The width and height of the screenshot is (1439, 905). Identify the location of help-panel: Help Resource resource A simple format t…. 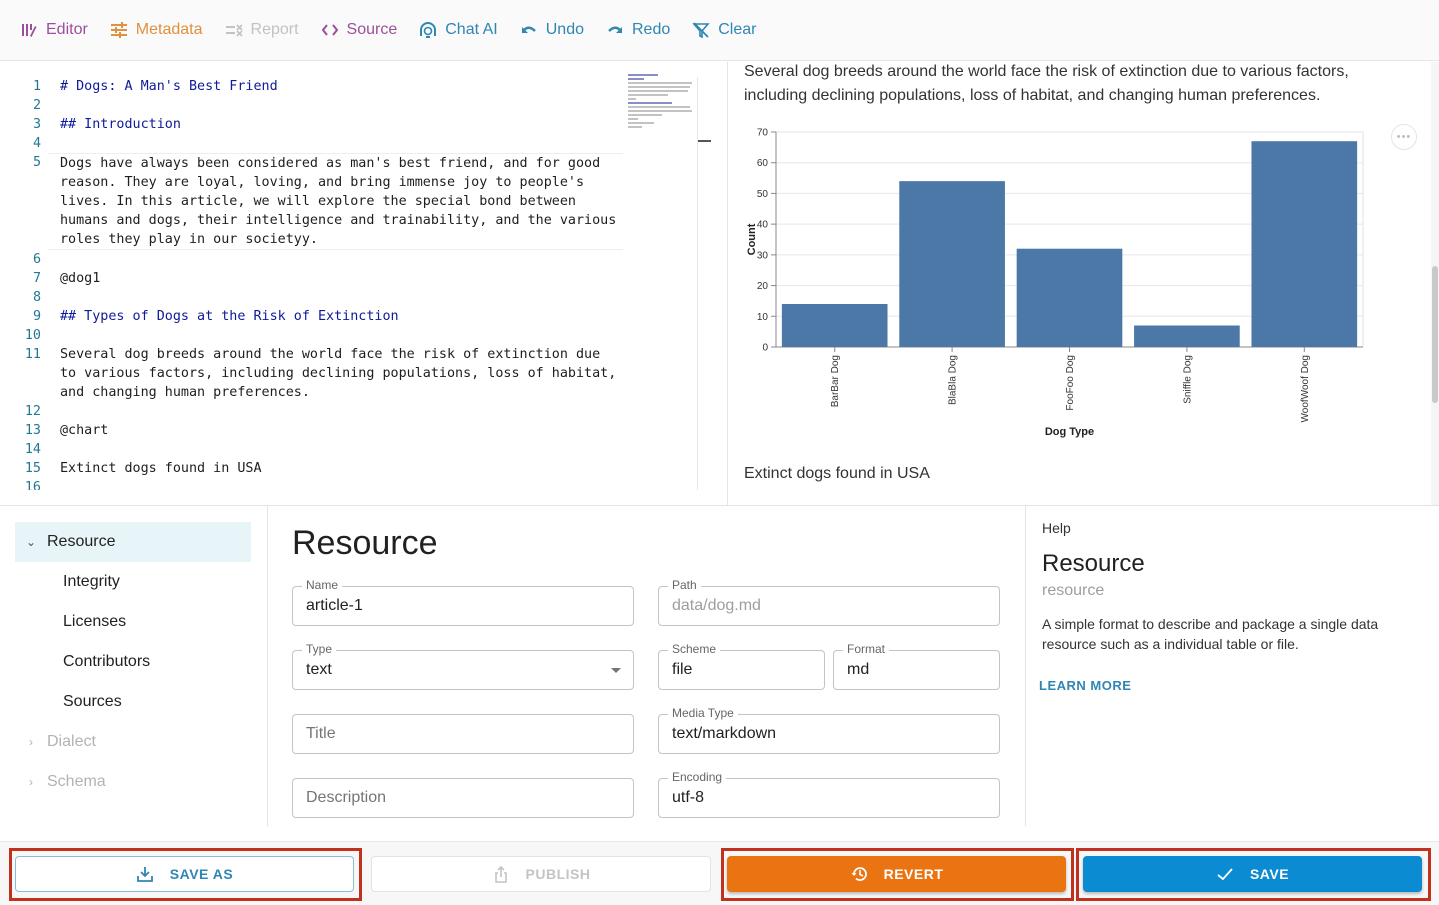
(1232, 666).